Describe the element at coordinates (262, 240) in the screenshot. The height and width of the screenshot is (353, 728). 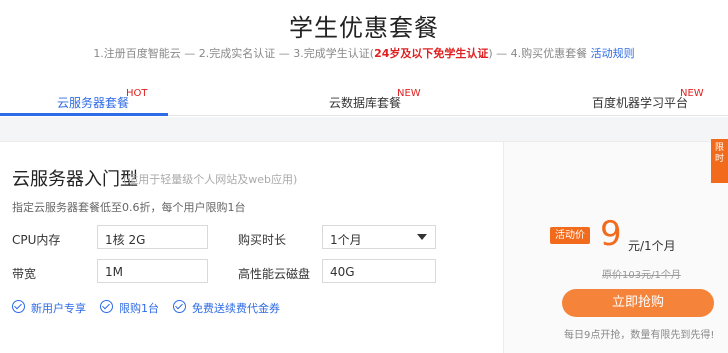
I see `duration-label: 购买时长` at that location.